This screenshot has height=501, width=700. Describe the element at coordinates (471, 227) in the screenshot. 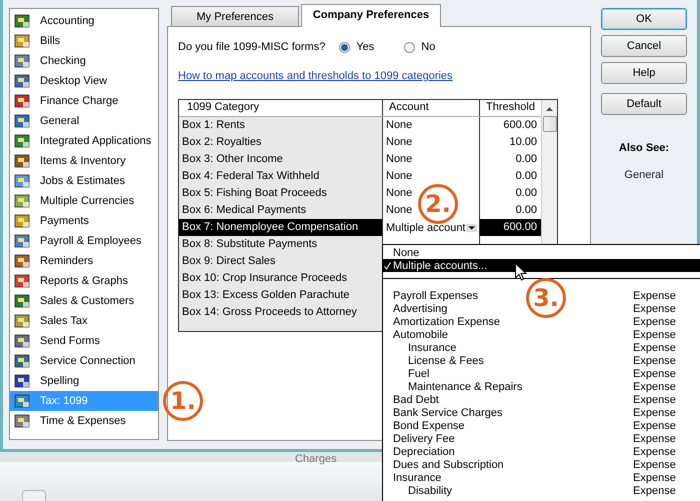

I see `caret-icon` at that location.